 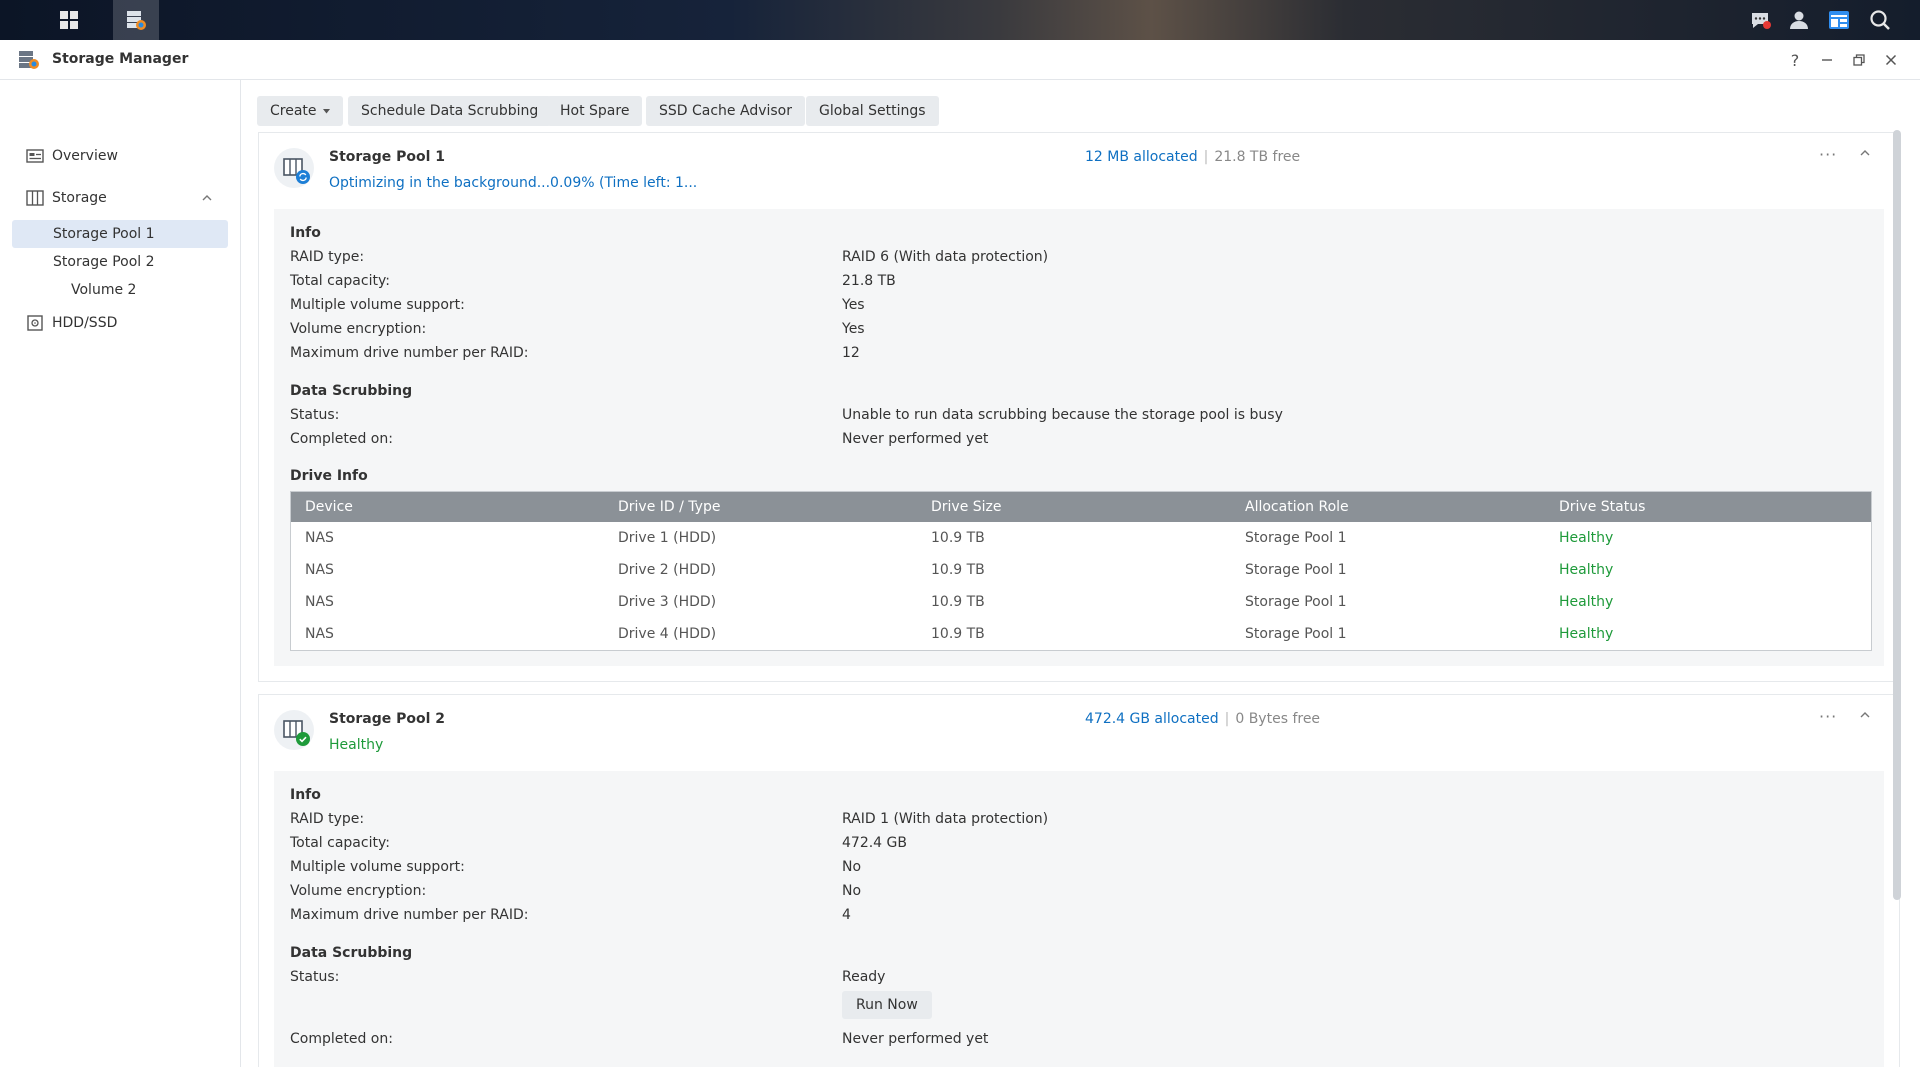 I want to click on ssd-cache-advisor-button: SSD Cache Advisor, so click(x=725, y=111).